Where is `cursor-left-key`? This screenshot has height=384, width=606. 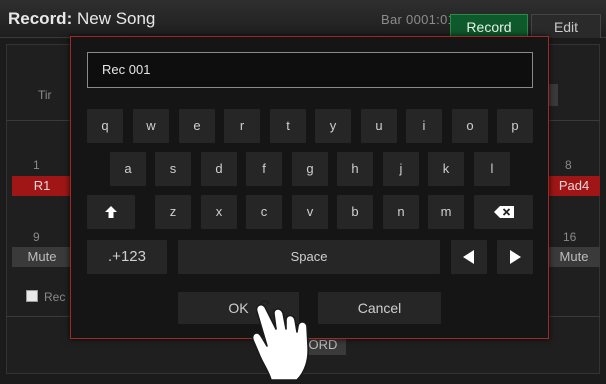
cursor-left-key is located at coordinates (469, 257).